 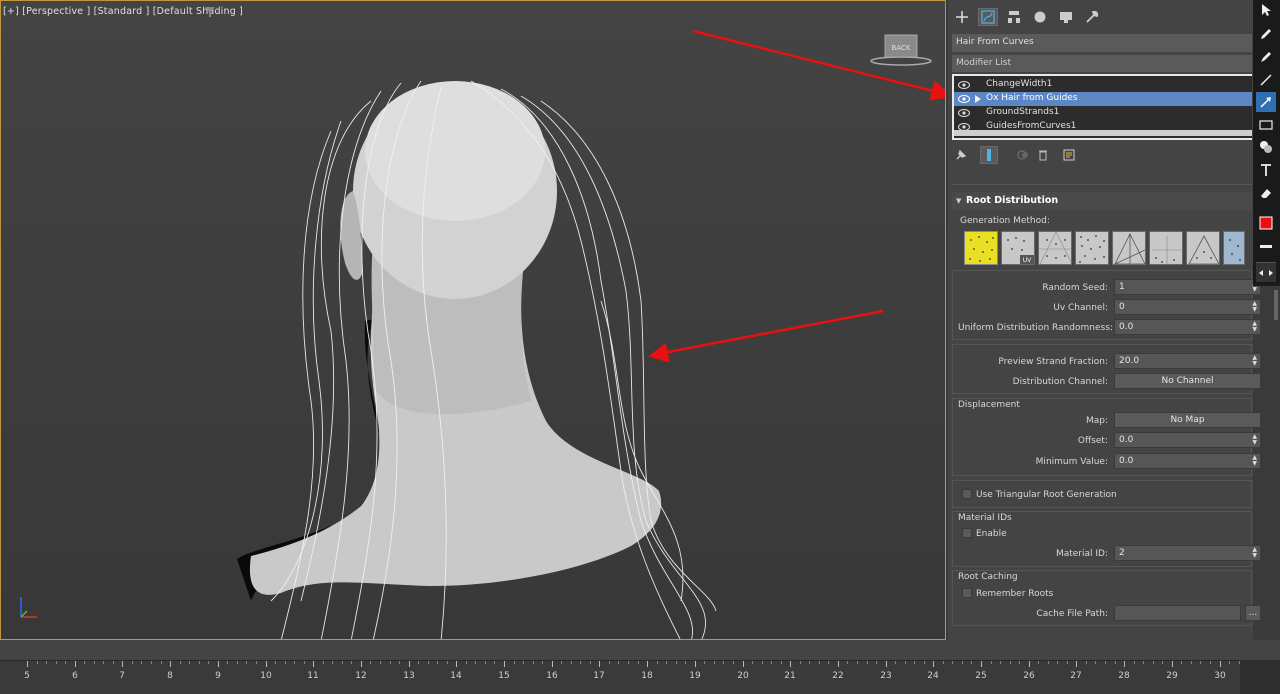 I want to click on pin-stack-button, so click(x=961, y=155).